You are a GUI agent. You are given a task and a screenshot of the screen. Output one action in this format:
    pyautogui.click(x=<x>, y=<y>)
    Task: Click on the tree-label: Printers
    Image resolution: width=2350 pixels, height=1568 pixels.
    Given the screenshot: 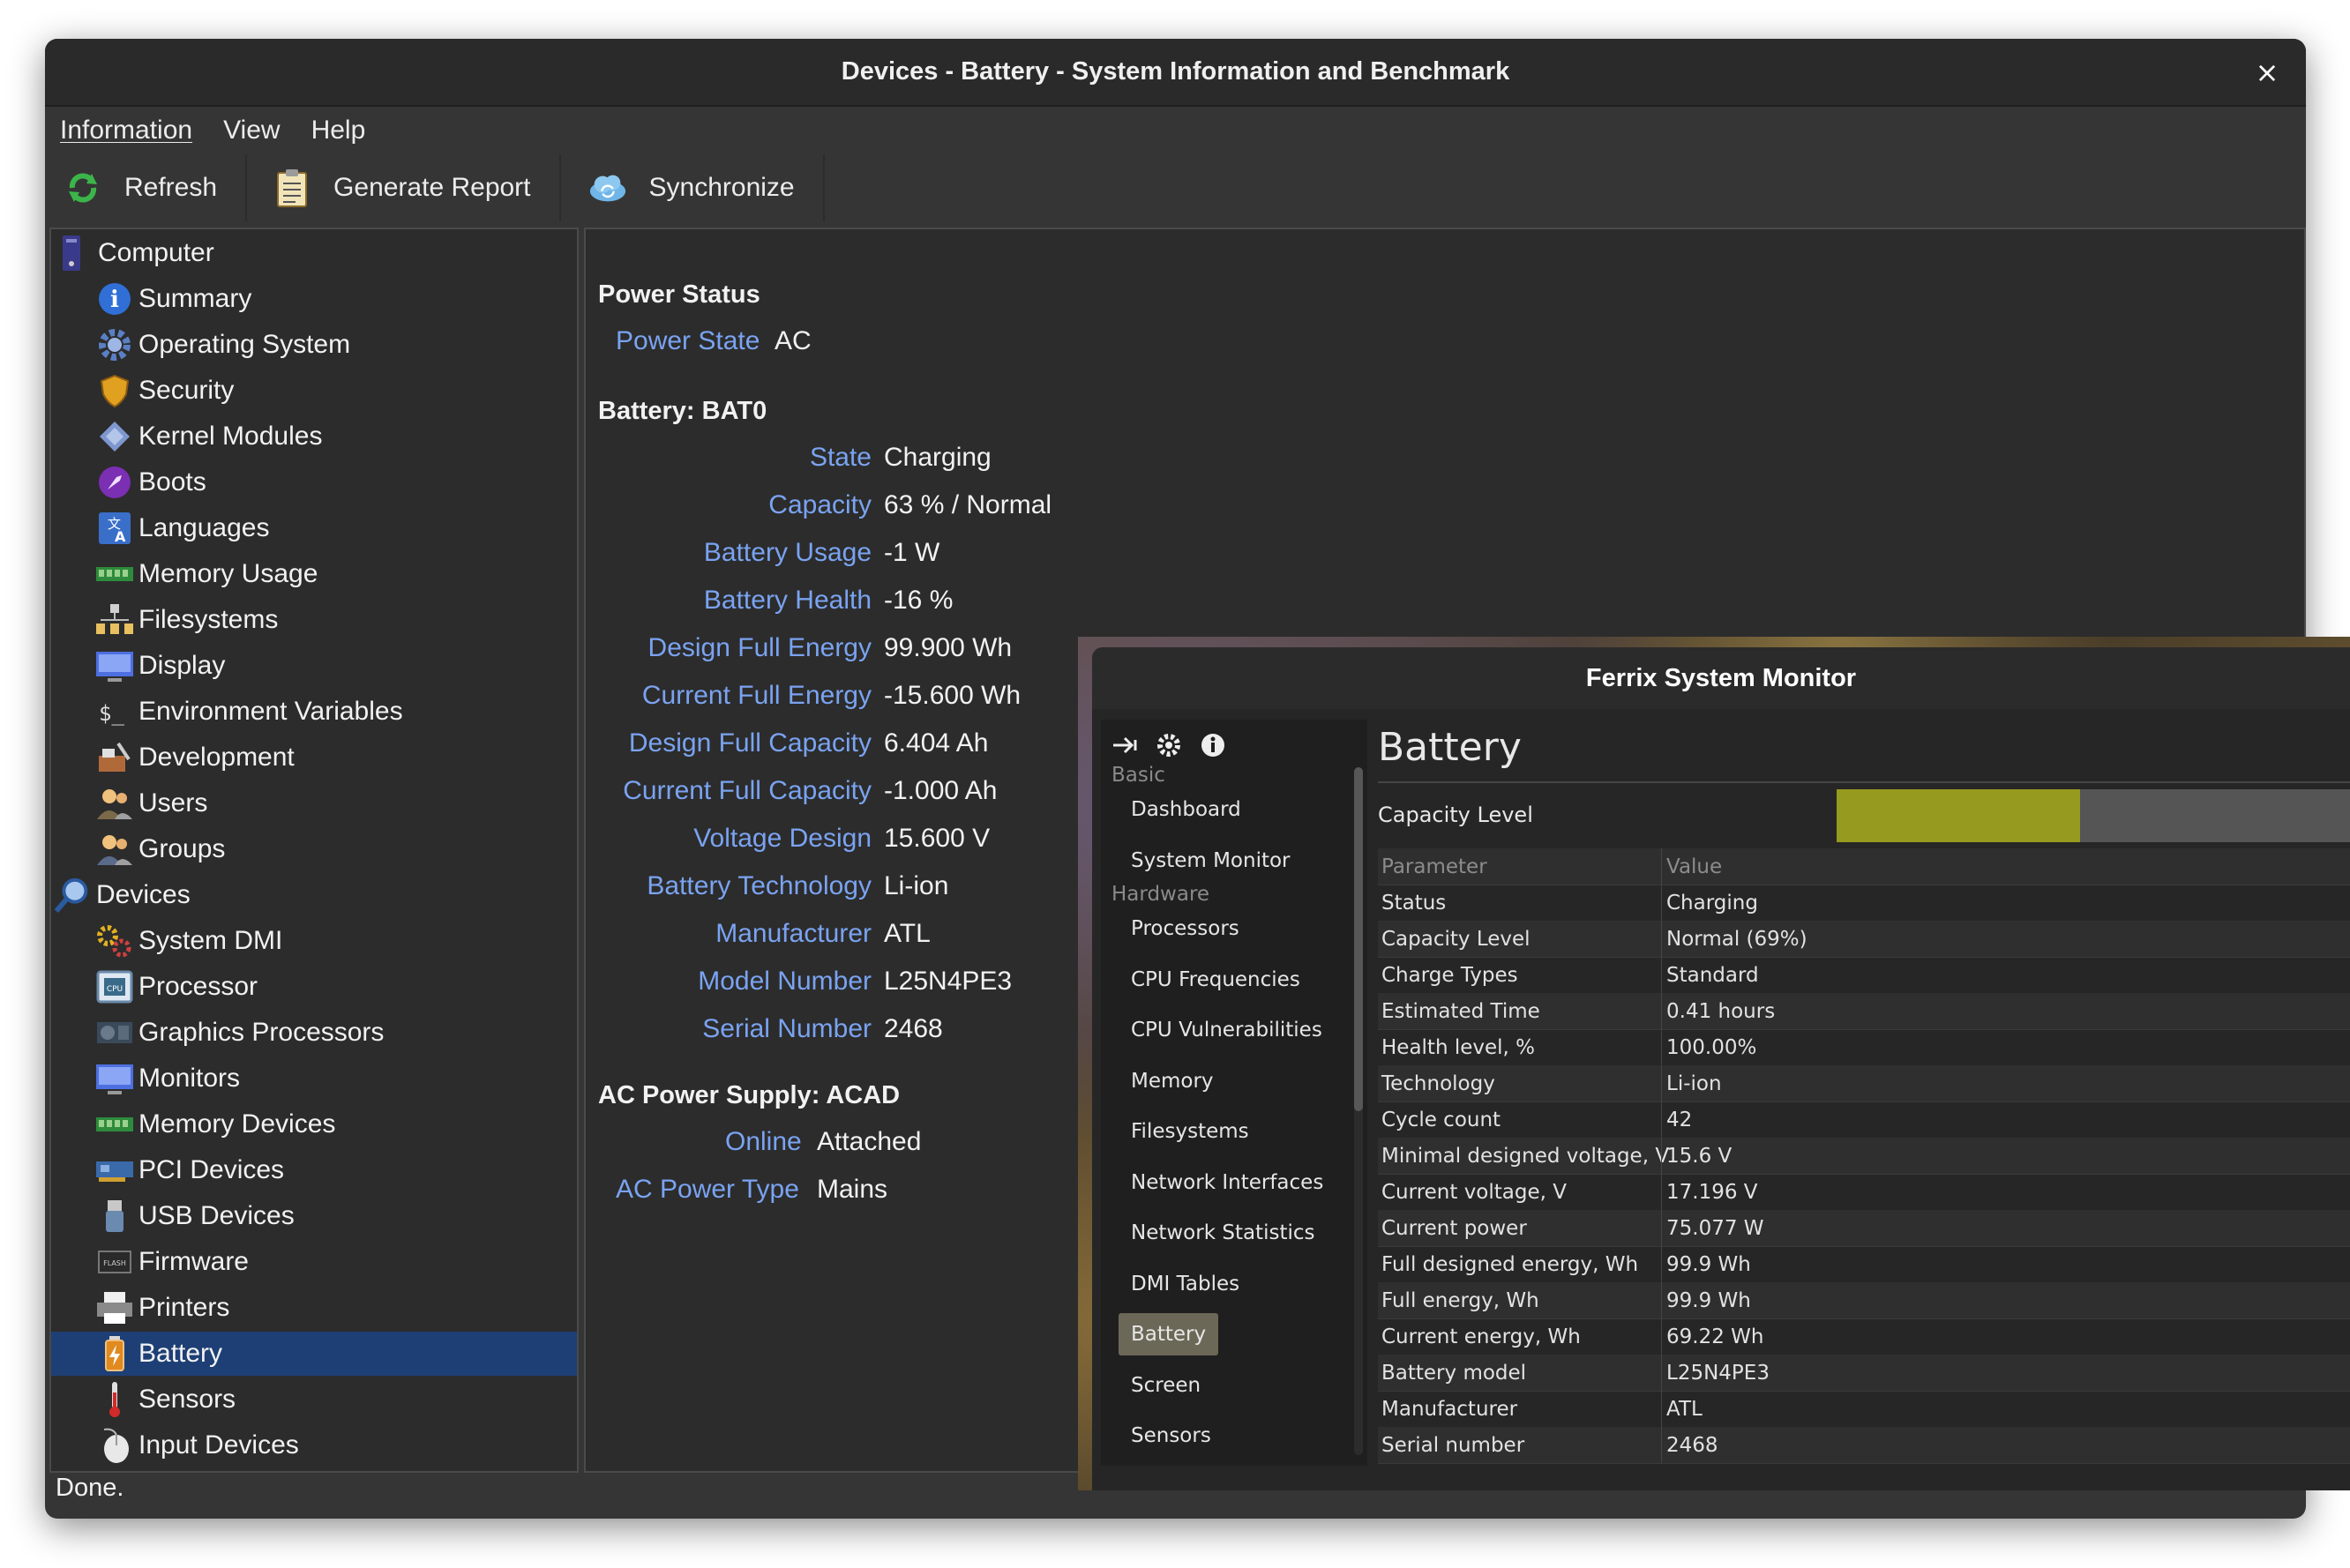 What is the action you would take?
    pyautogui.click(x=184, y=1307)
    